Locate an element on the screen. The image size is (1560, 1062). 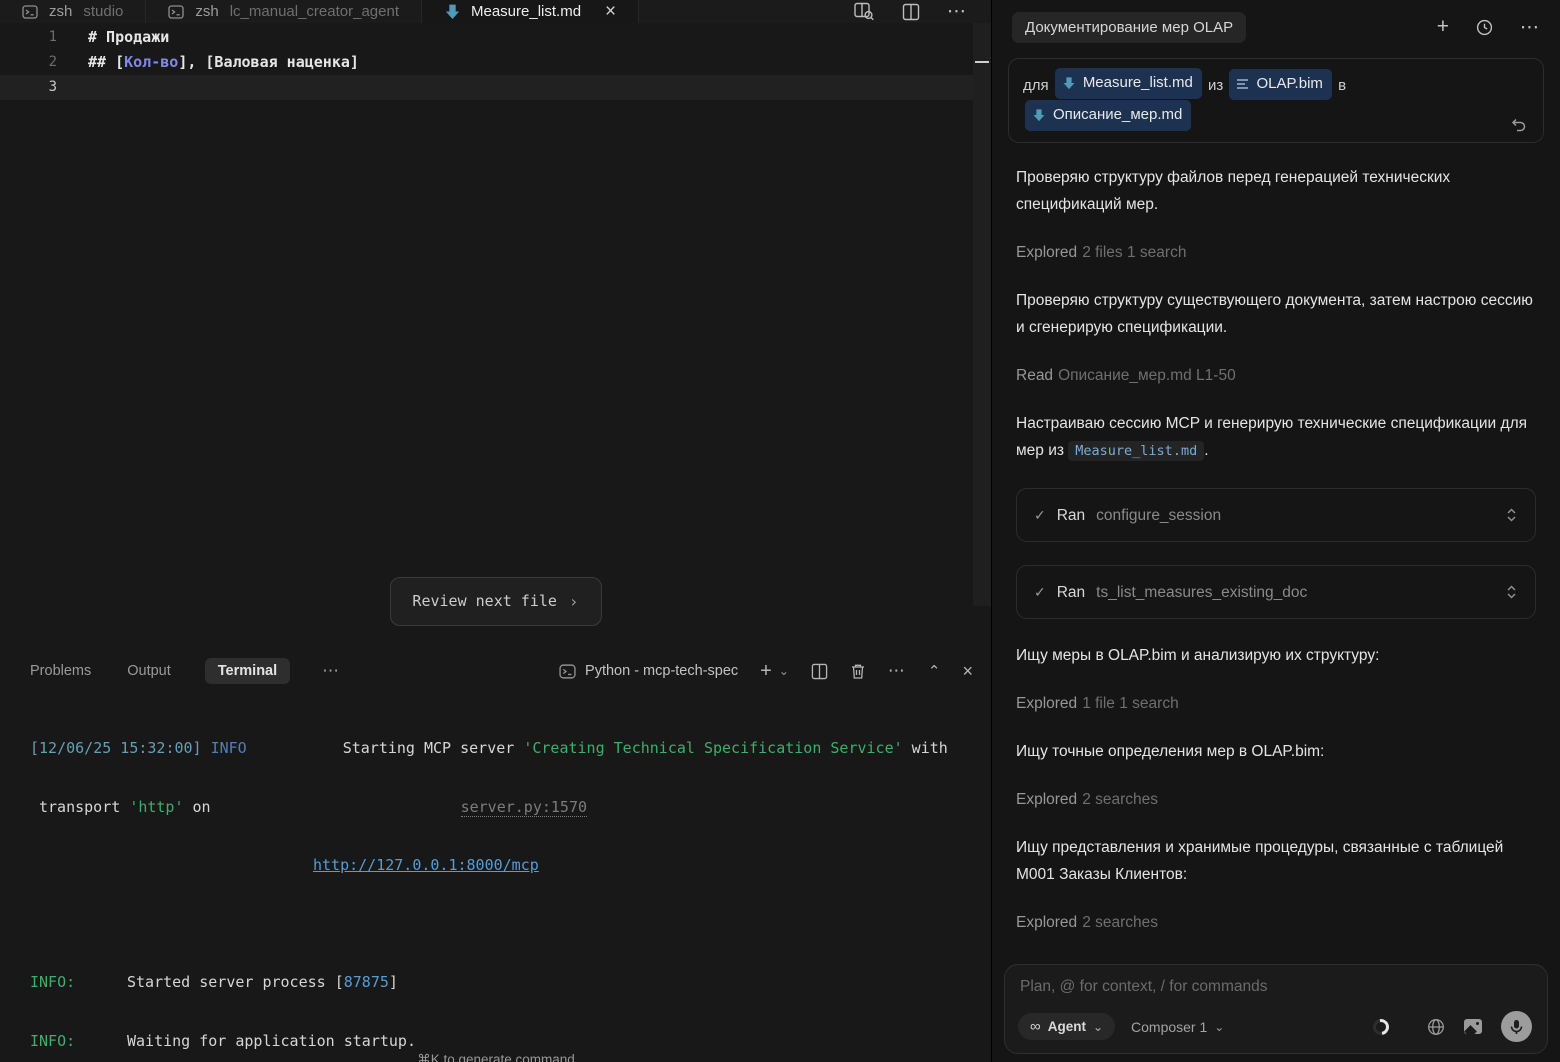
plus-icon: + is located at coordinates (766, 670).